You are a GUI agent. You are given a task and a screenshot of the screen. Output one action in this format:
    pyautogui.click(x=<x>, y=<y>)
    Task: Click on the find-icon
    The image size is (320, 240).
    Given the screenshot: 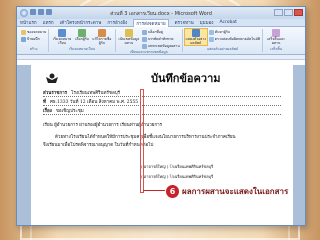 What is the action you would take?
    pyautogui.click(x=211, y=32)
    